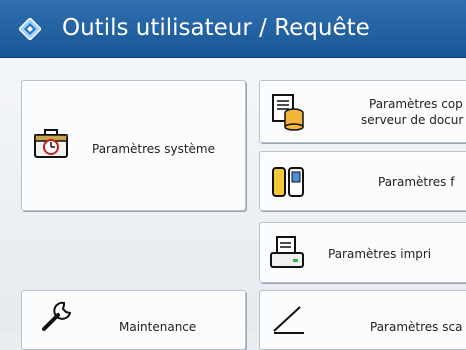 The height and width of the screenshot is (350, 466). What do you see at coordinates (288, 182) in the screenshot?
I see `fax-icon` at bounding box center [288, 182].